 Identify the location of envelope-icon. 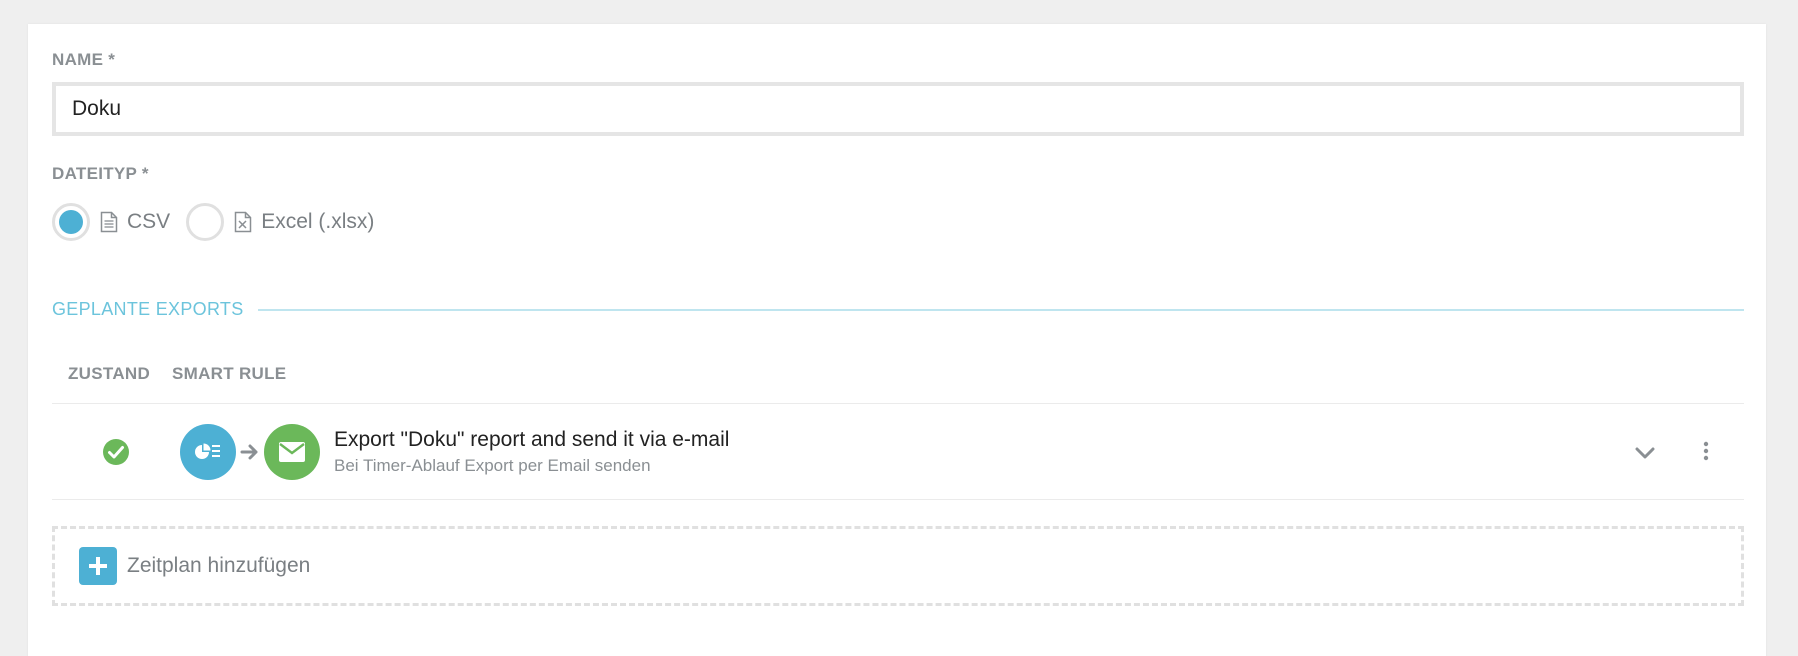
(292, 452).